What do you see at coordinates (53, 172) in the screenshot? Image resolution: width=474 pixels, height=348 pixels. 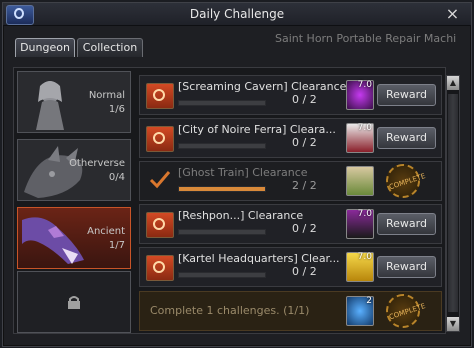 I see `otherverse-portrait-icon` at bounding box center [53, 172].